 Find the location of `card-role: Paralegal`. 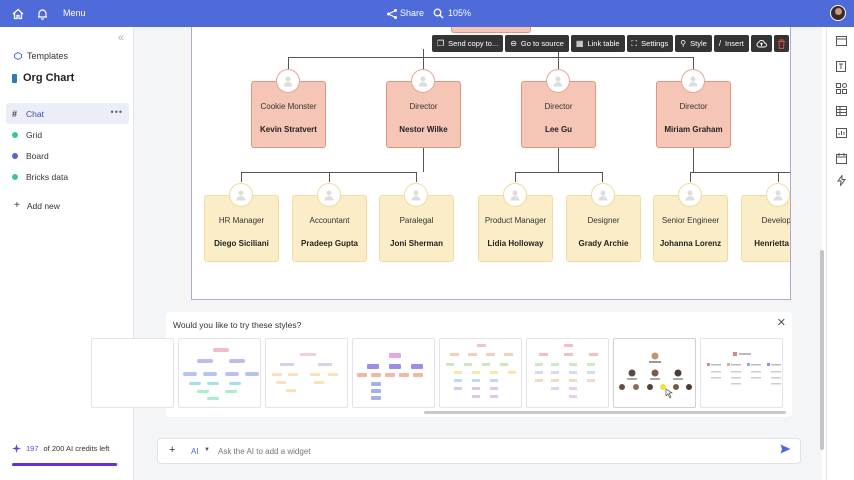

card-role: Paralegal is located at coordinates (416, 220).